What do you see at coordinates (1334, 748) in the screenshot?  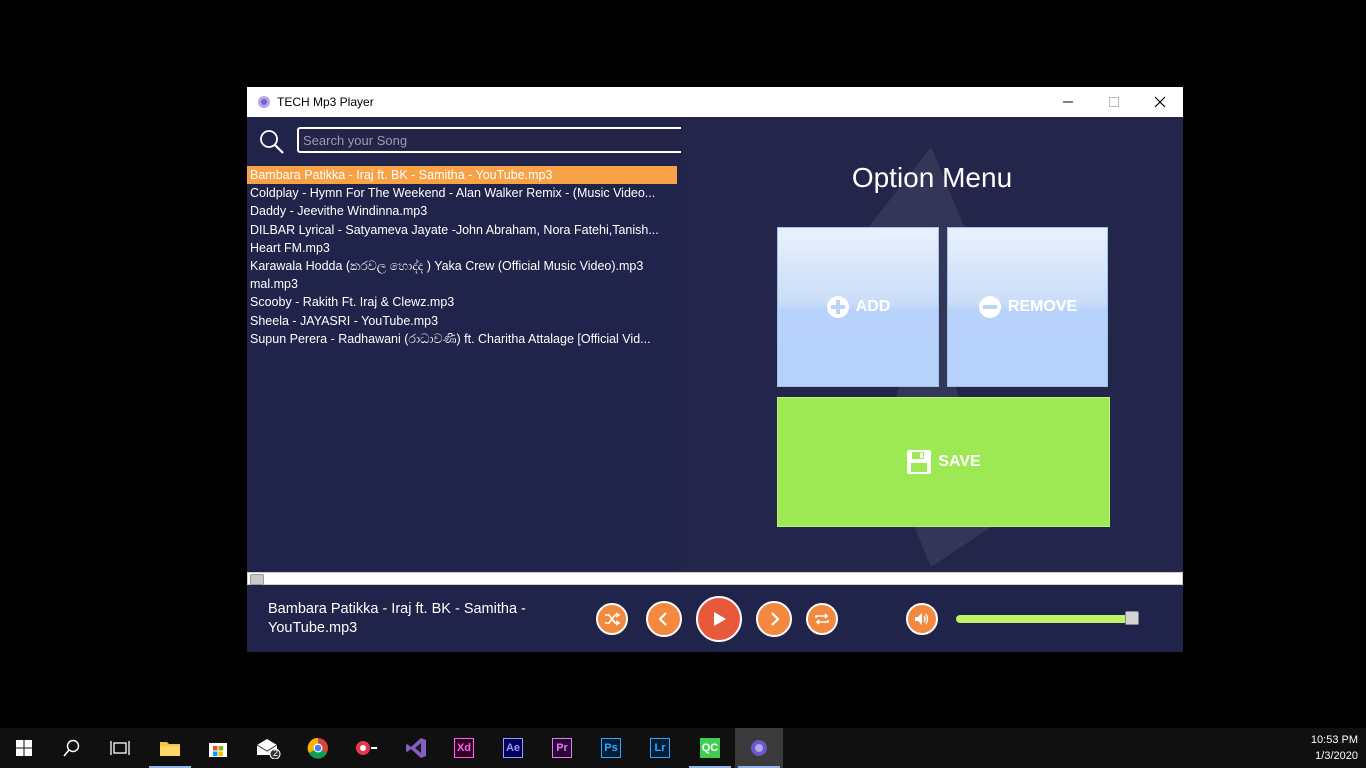 I see `system-clock: 10:53 PM 1/3/2020` at bounding box center [1334, 748].